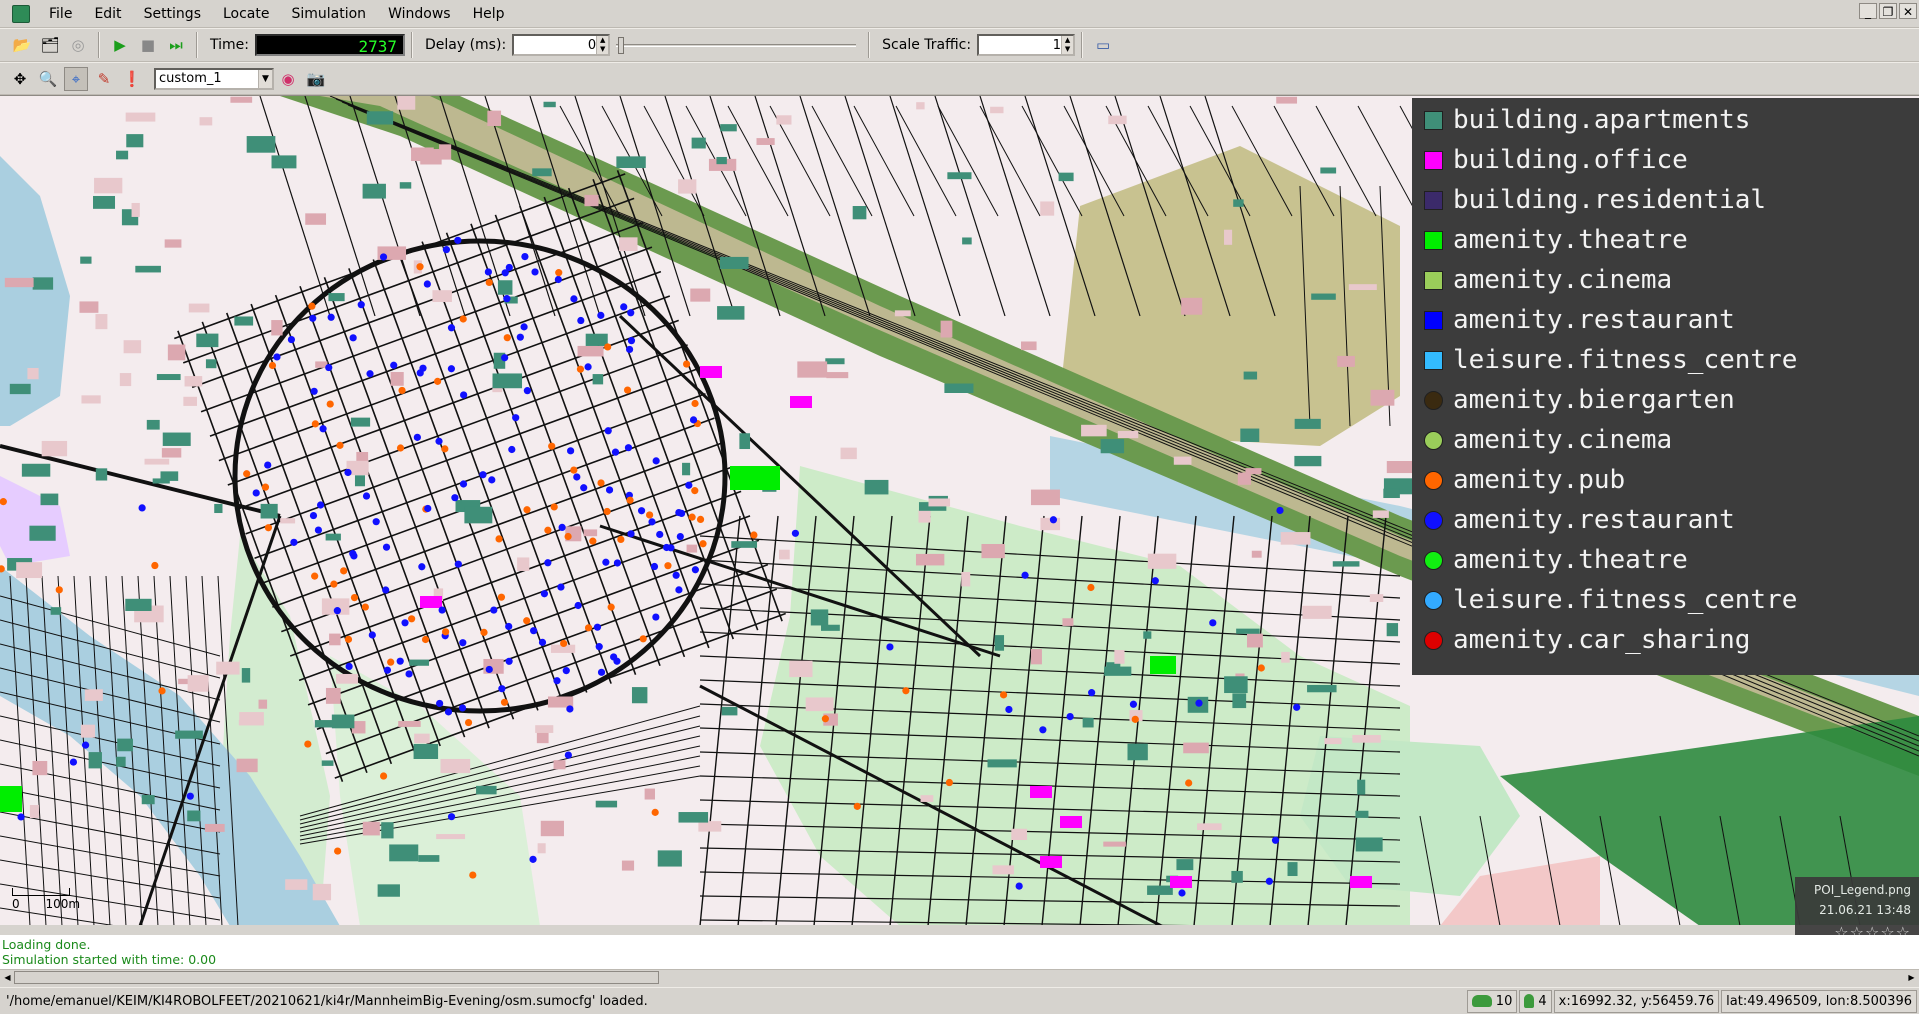 The image size is (1919, 1014). What do you see at coordinates (76, 78) in the screenshot?
I see `locator-icon: ⌖` at bounding box center [76, 78].